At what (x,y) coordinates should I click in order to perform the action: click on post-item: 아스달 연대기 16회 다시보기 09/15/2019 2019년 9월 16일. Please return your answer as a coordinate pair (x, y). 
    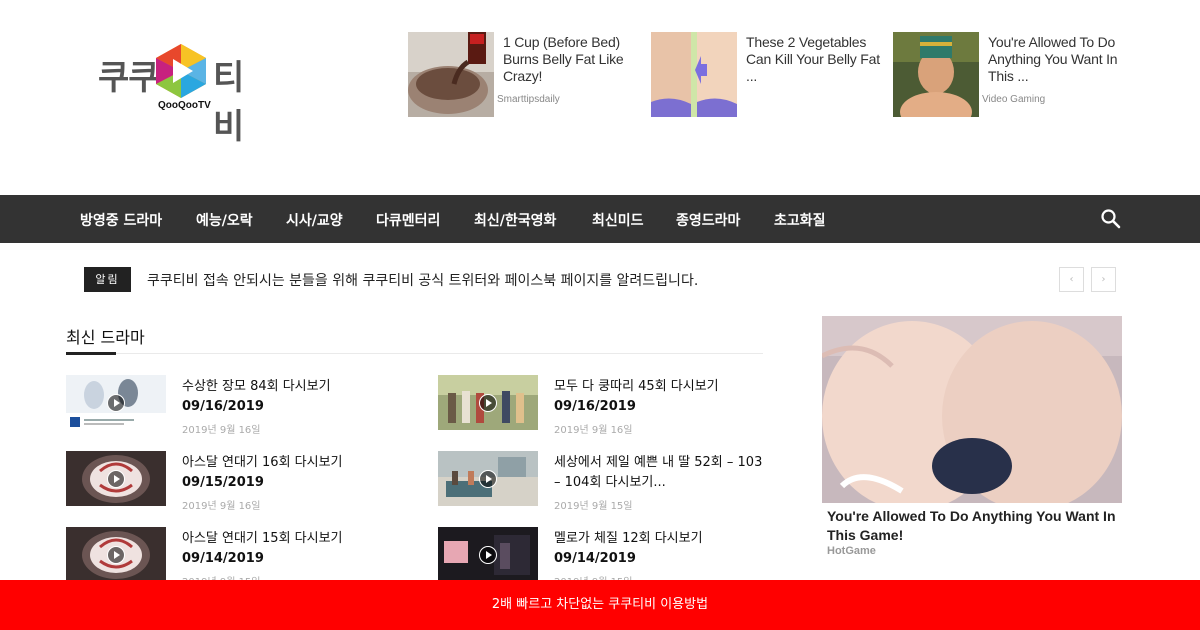
    Looking at the image, I should click on (236, 481).